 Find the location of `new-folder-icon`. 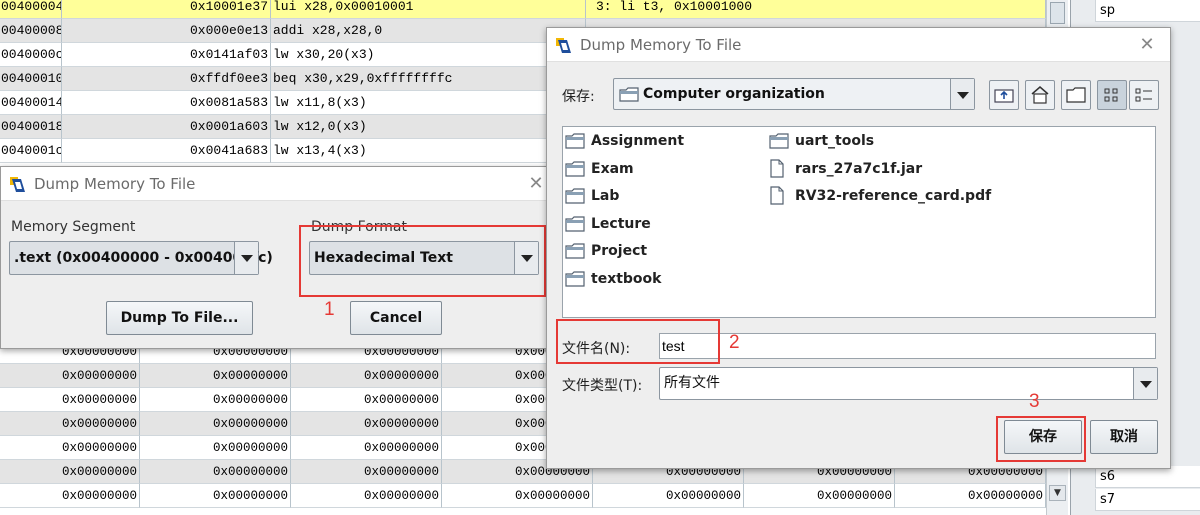

new-folder-icon is located at coordinates (1076, 95).